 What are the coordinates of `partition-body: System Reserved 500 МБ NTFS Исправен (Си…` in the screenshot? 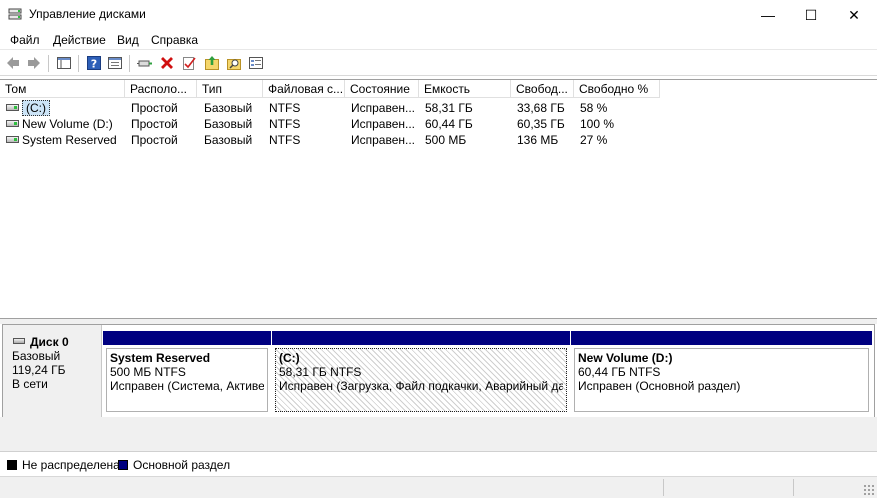 It's located at (187, 380).